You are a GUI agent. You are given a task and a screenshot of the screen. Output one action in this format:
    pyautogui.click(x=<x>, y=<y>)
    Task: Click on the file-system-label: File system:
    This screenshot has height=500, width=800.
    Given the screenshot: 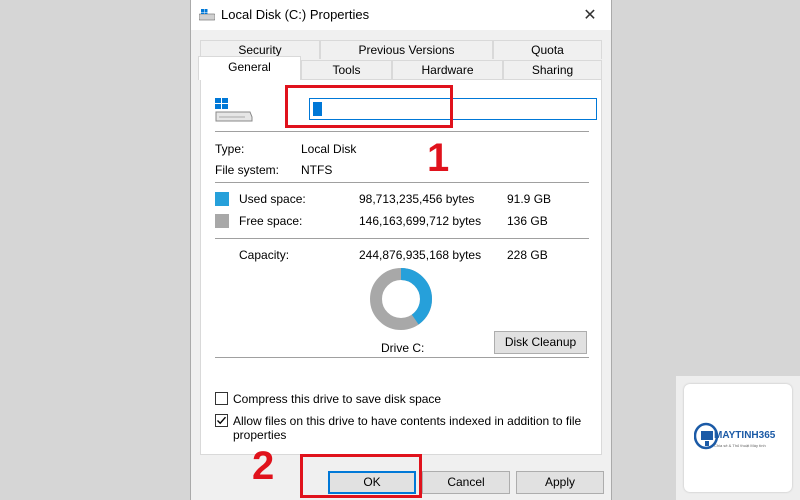 What is the action you would take?
    pyautogui.click(x=247, y=170)
    